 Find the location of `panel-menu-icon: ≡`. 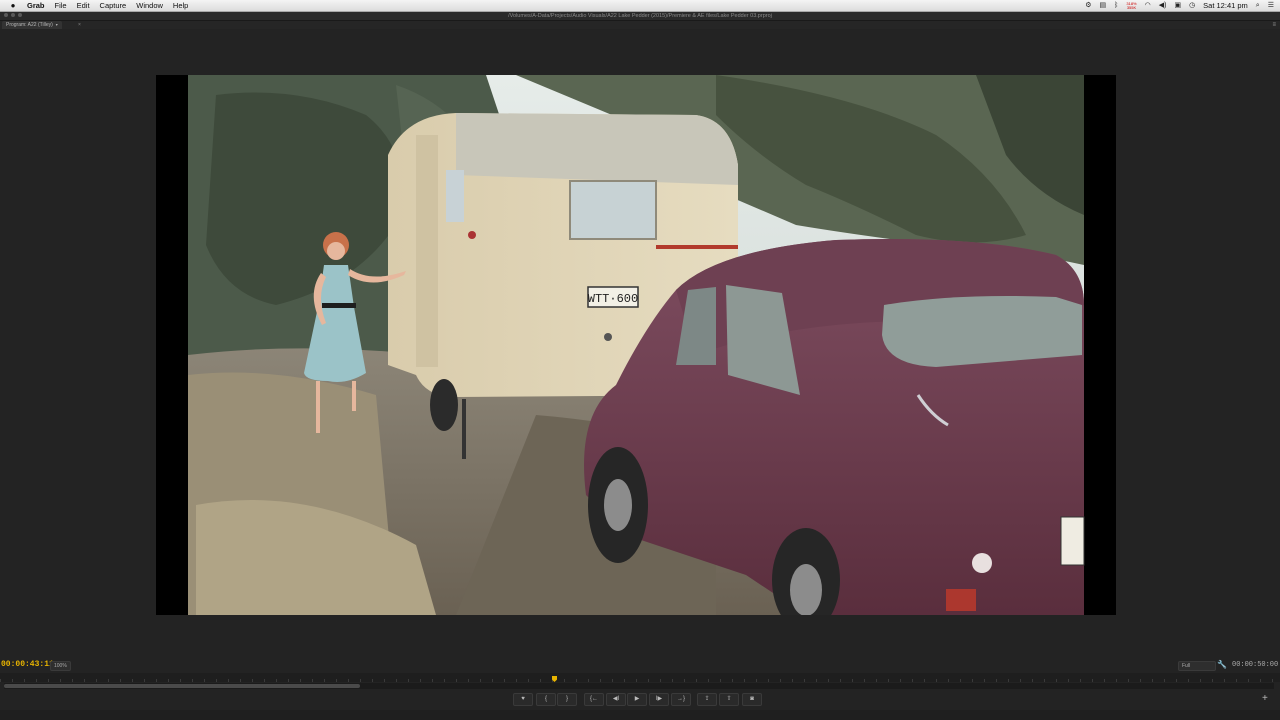

panel-menu-icon: ≡ is located at coordinates (1274, 25).